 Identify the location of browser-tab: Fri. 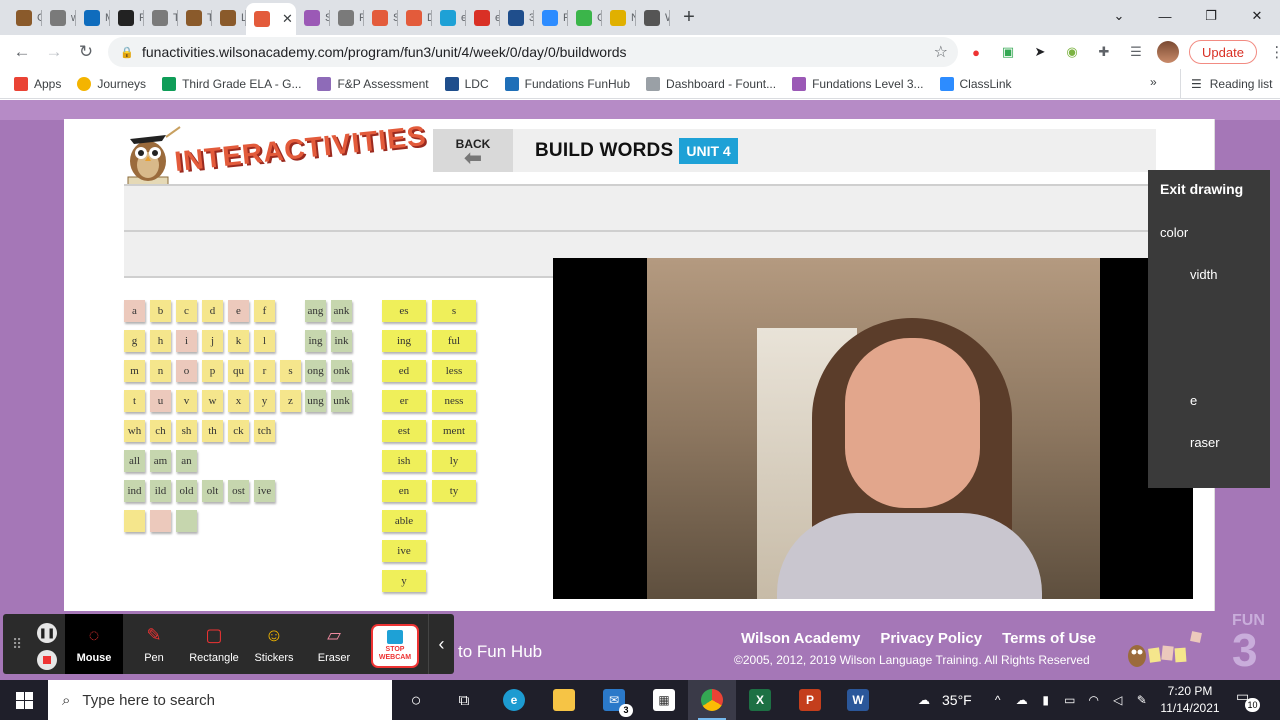
(127, 17).